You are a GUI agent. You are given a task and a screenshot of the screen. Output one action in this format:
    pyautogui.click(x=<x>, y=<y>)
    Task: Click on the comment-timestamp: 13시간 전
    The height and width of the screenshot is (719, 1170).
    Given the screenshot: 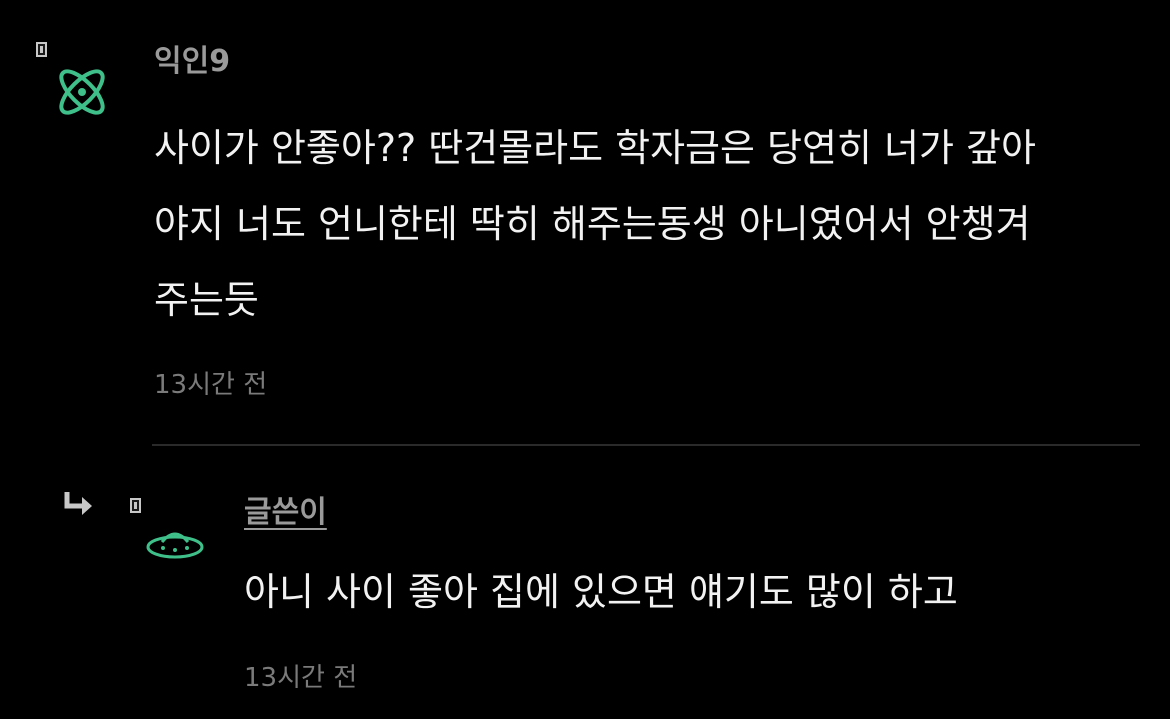 What is the action you would take?
    pyautogui.click(x=211, y=385)
    